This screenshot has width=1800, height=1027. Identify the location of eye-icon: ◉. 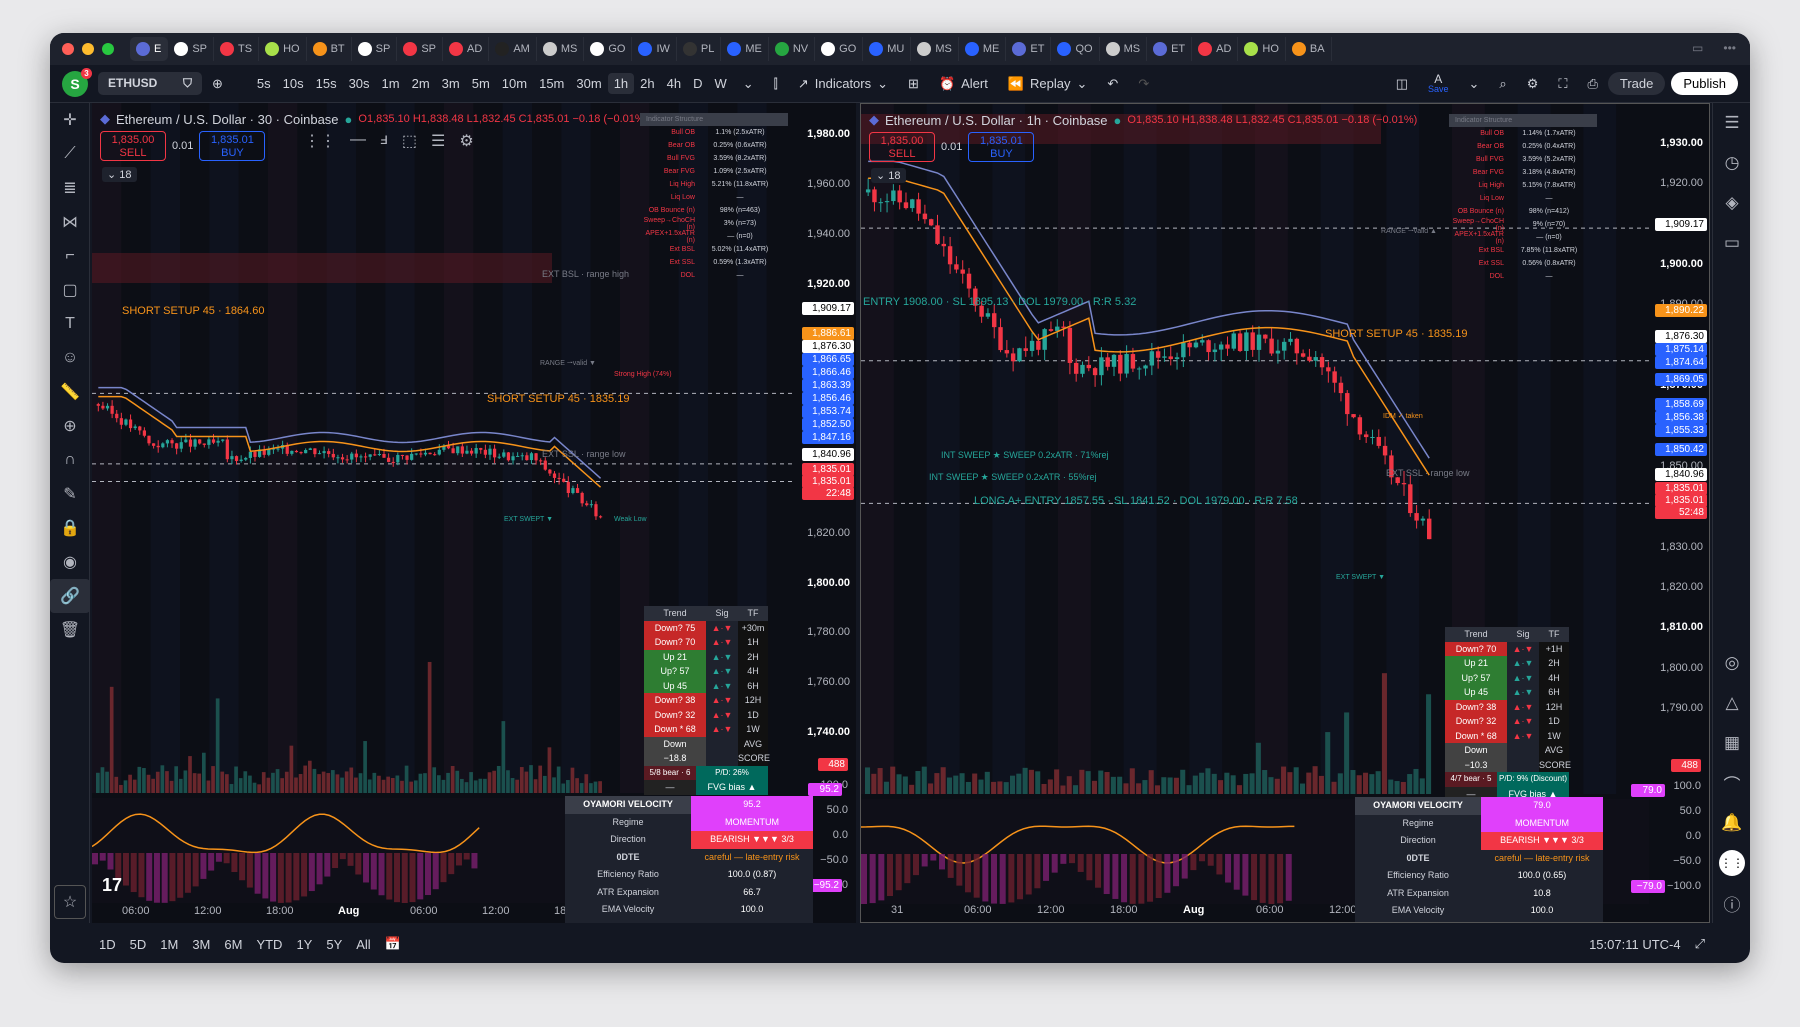
(70, 562).